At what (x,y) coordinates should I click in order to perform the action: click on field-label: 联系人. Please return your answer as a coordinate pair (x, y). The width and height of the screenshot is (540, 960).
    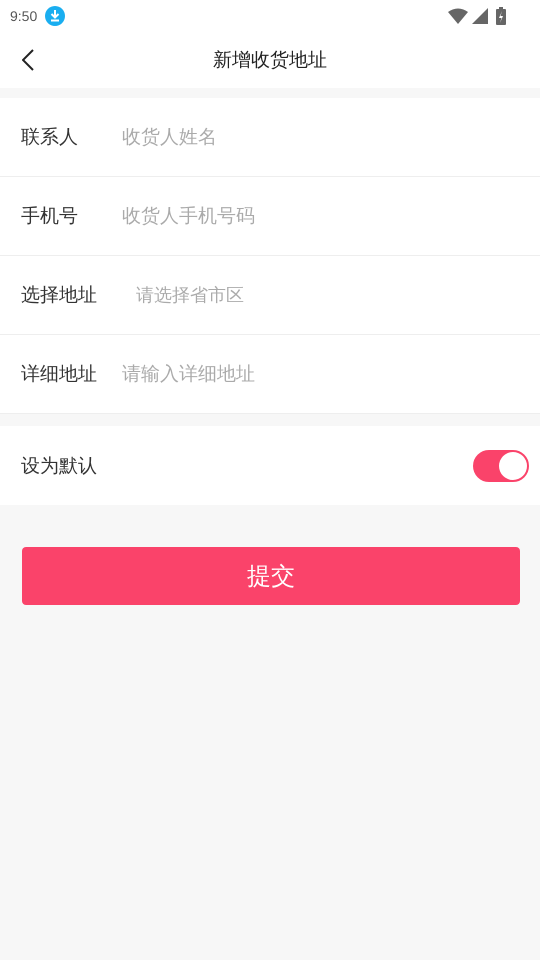
    Looking at the image, I should click on (50, 137).